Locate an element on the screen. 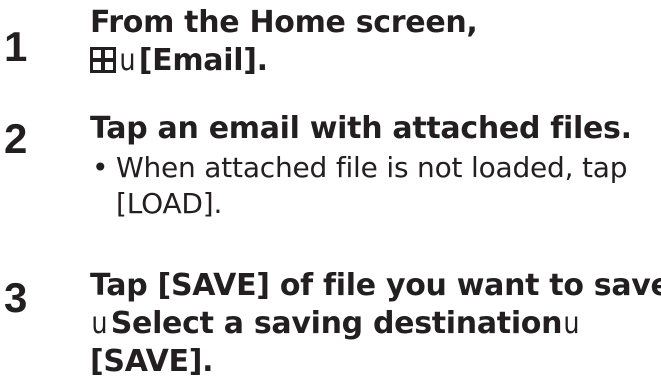 Image resolution: width=661 pixels, height=392 pixels. step-1-line-1: From the Home screen, is located at coordinates (284, 22).